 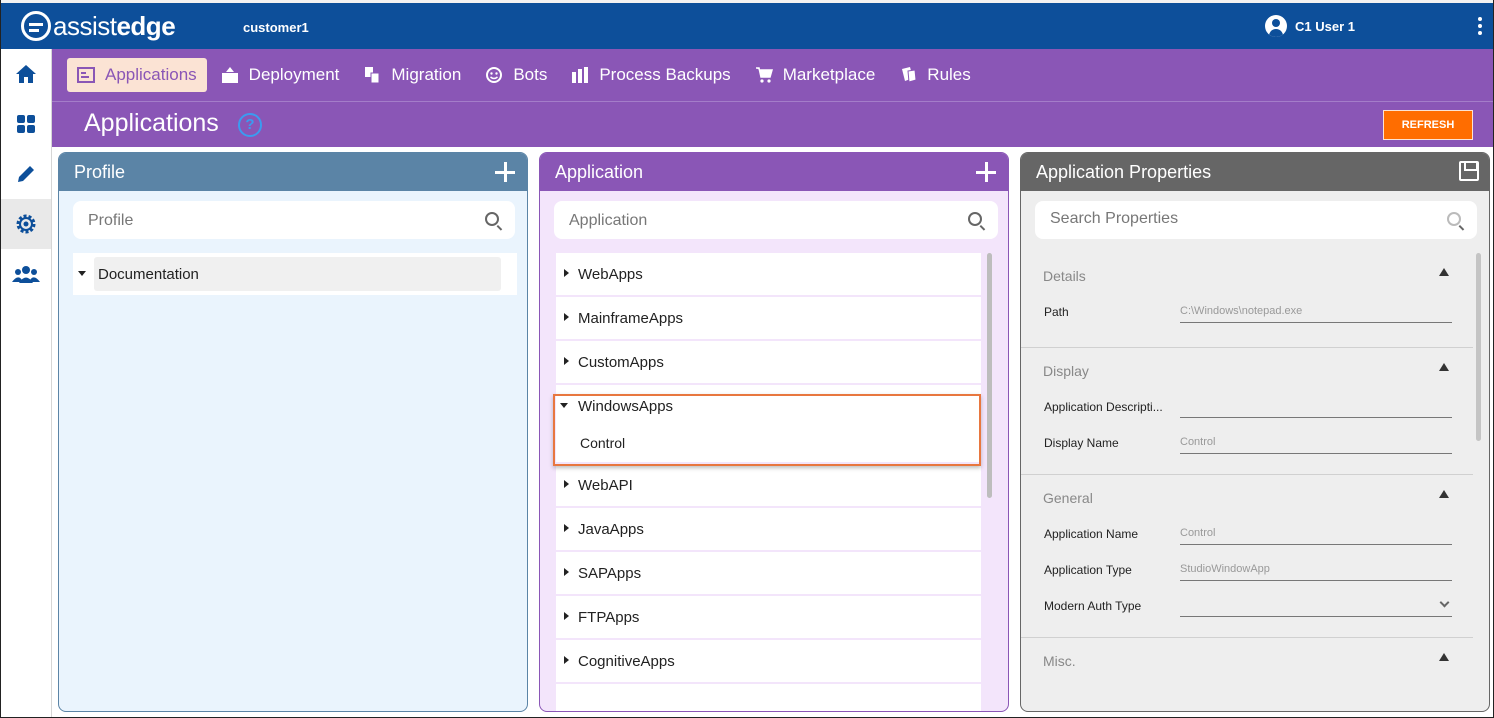 I want to click on list-item-label: JavaApps, so click(x=611, y=529).